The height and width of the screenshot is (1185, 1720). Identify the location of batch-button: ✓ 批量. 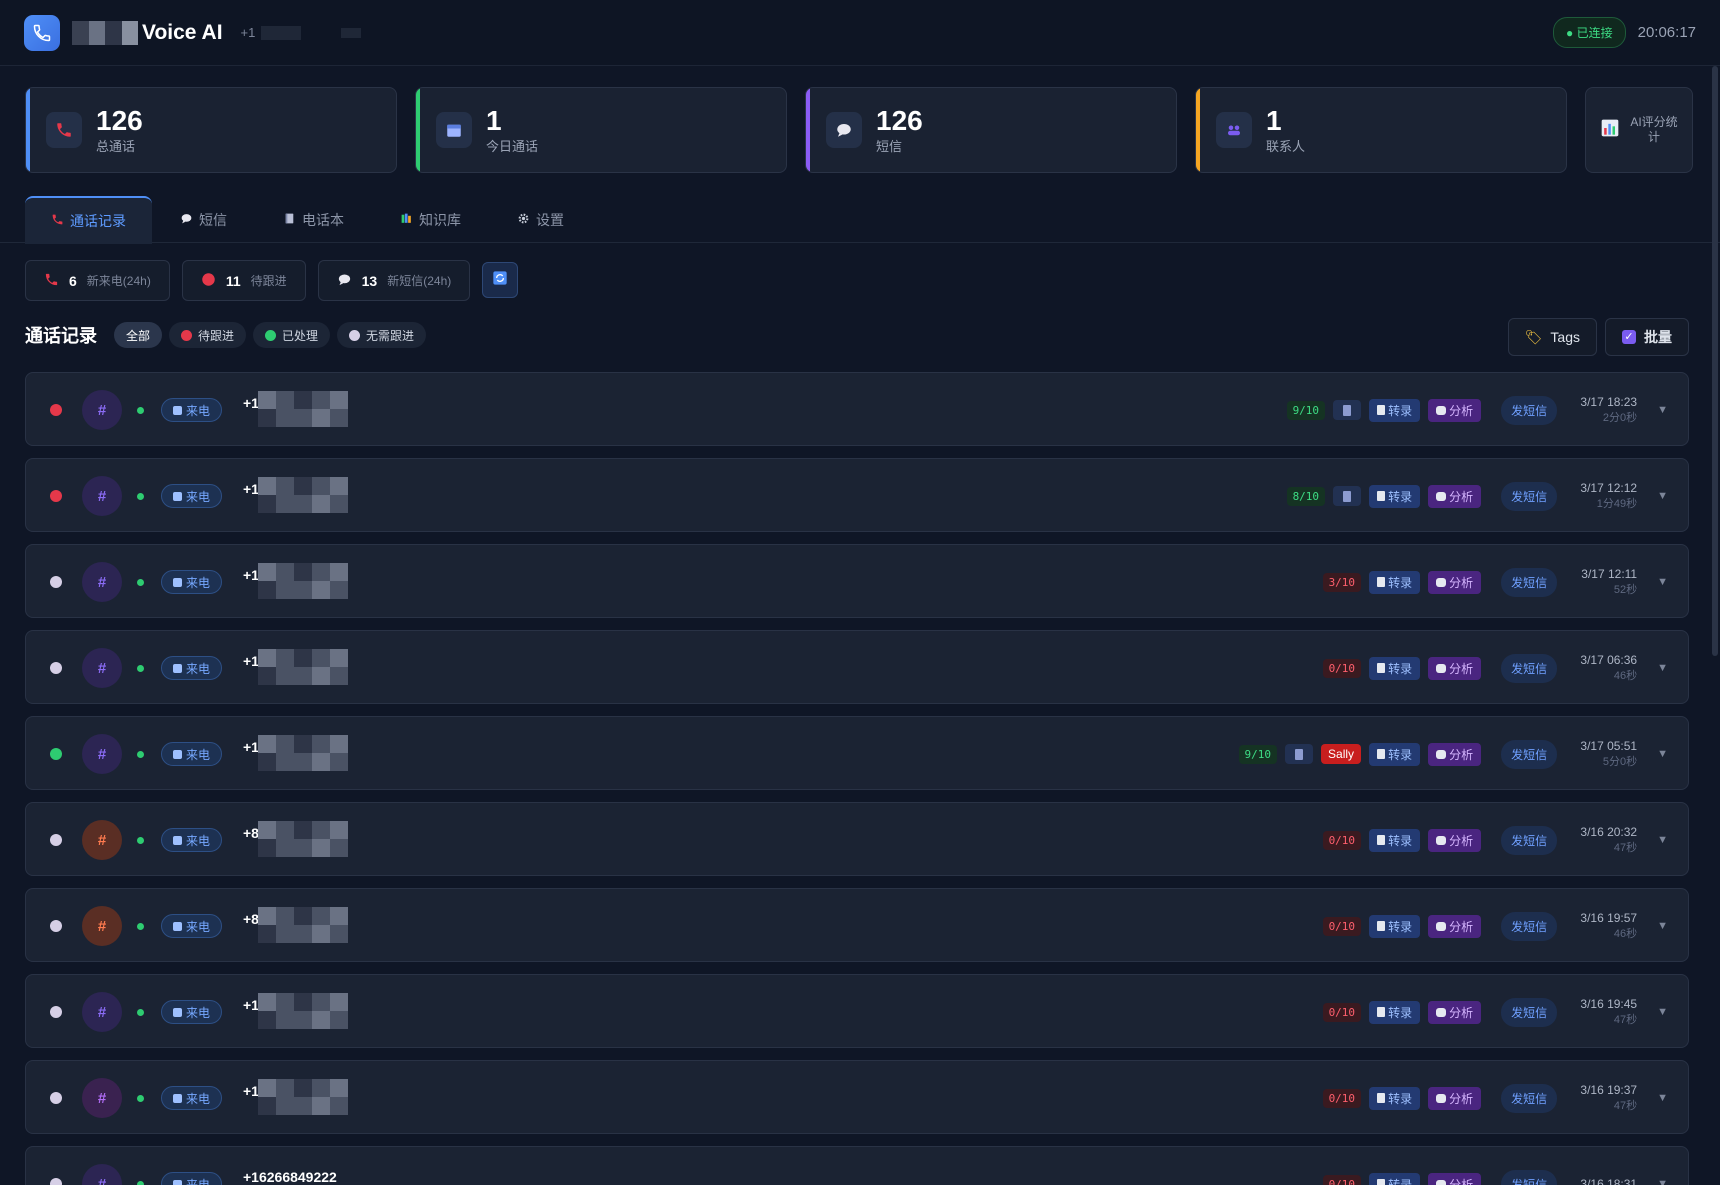
(1647, 337).